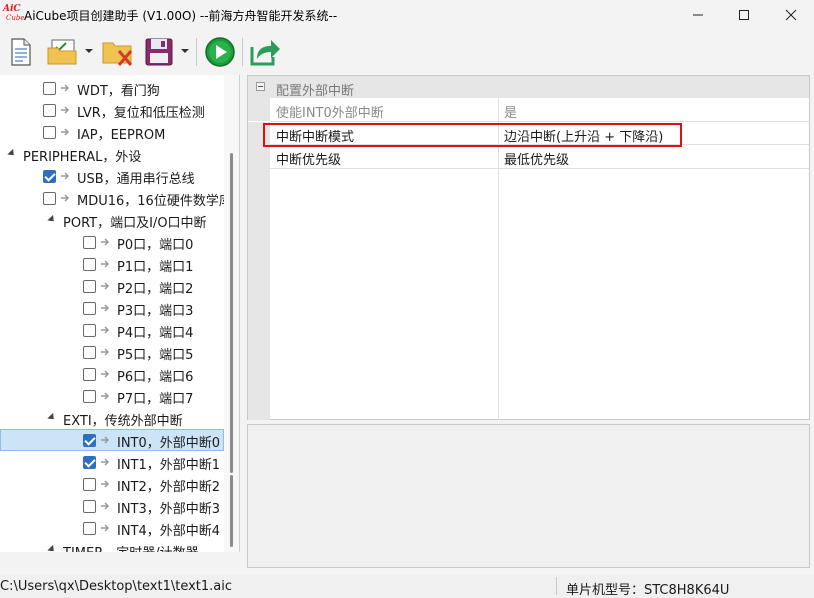 The width and height of the screenshot is (814, 598). What do you see at coordinates (169, 443) in the screenshot?
I see `tree-item-label: INT0，外部中断0` at bounding box center [169, 443].